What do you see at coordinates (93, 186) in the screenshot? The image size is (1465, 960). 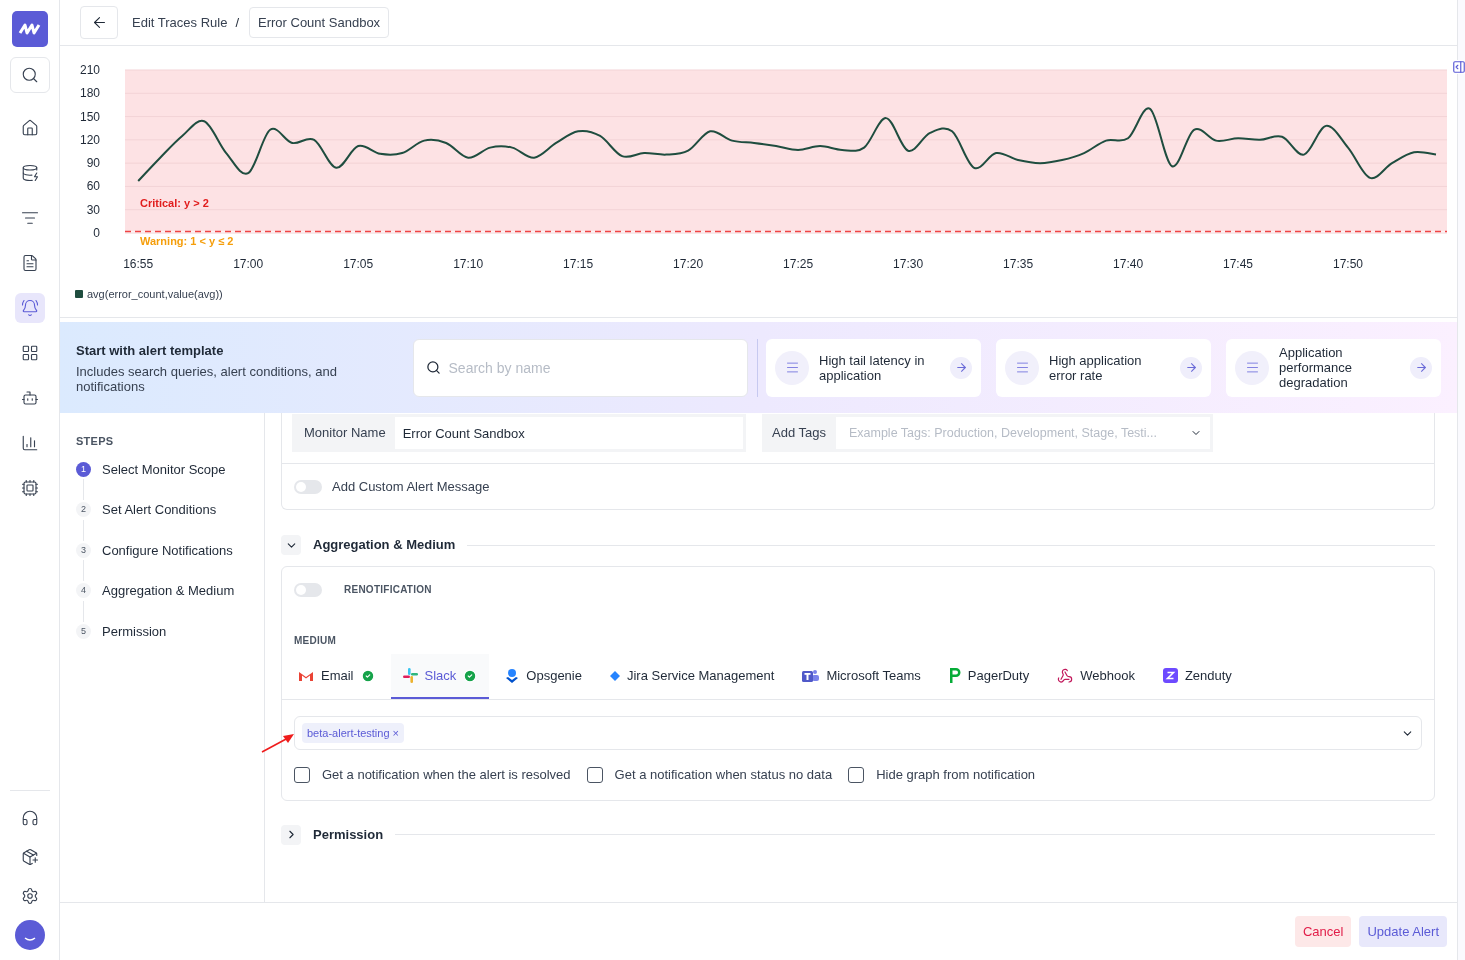 I see `axis-label: 60` at bounding box center [93, 186].